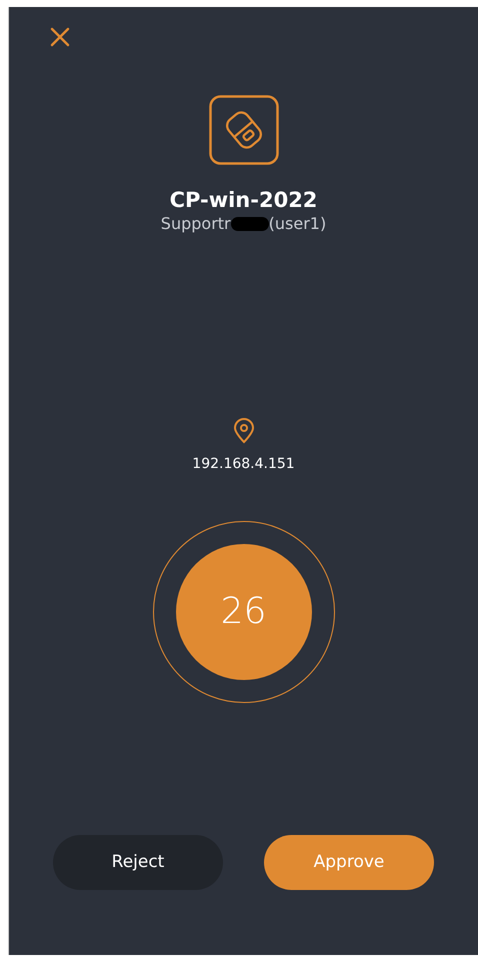 This screenshot has height=963, width=478. What do you see at coordinates (243, 130) in the screenshot?
I see `usb-key-icon` at bounding box center [243, 130].